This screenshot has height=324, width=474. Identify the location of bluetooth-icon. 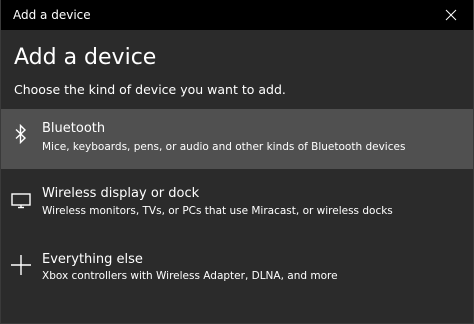
(21, 134).